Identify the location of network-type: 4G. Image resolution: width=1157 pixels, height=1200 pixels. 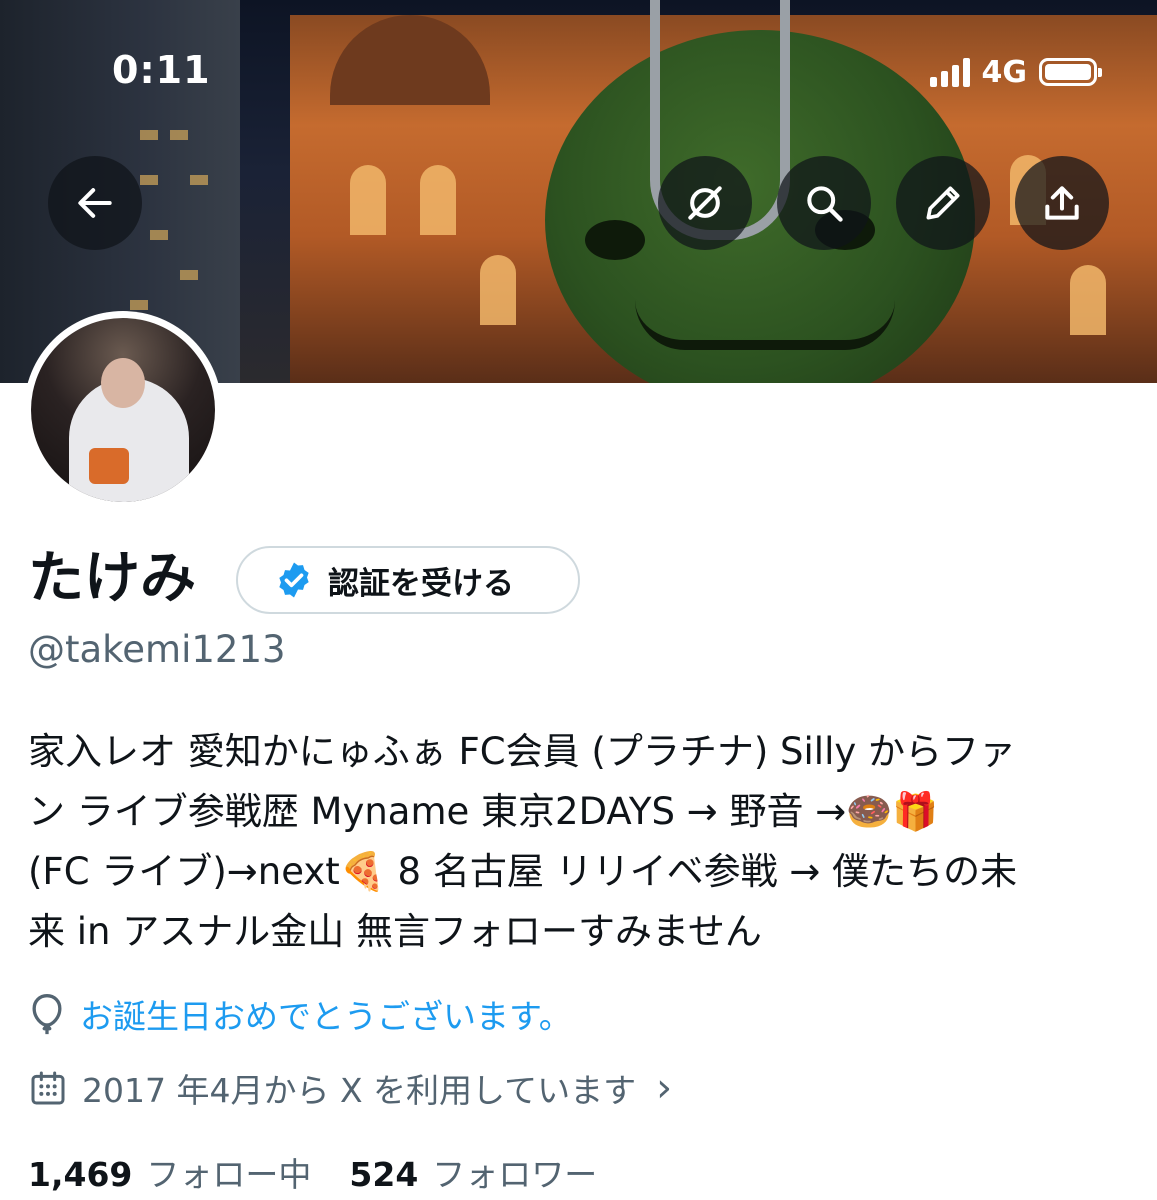
(1004, 72).